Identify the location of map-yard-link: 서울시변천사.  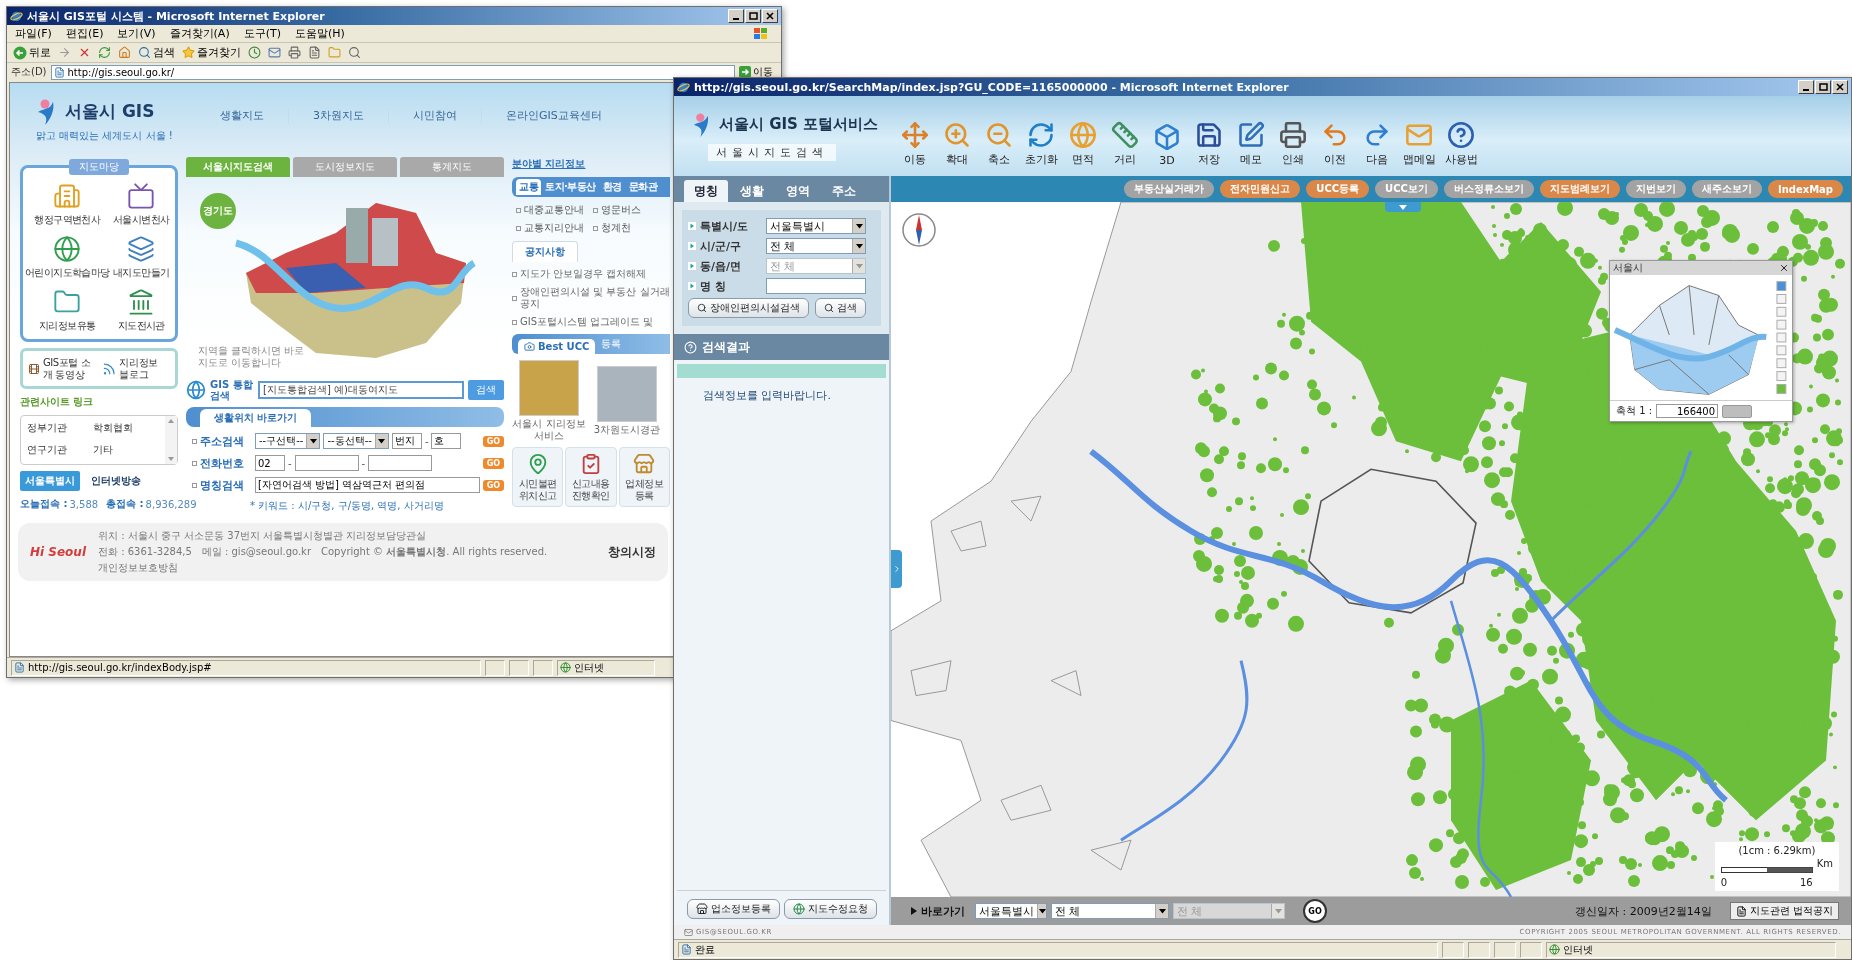
(141, 204).